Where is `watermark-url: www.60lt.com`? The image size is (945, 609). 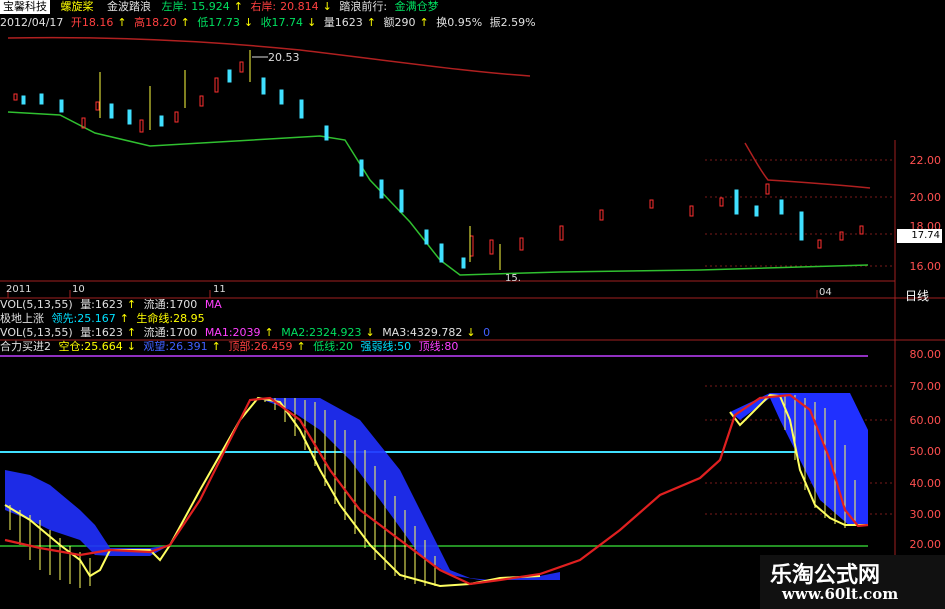 watermark-url: www.60lt.com is located at coordinates (840, 594).